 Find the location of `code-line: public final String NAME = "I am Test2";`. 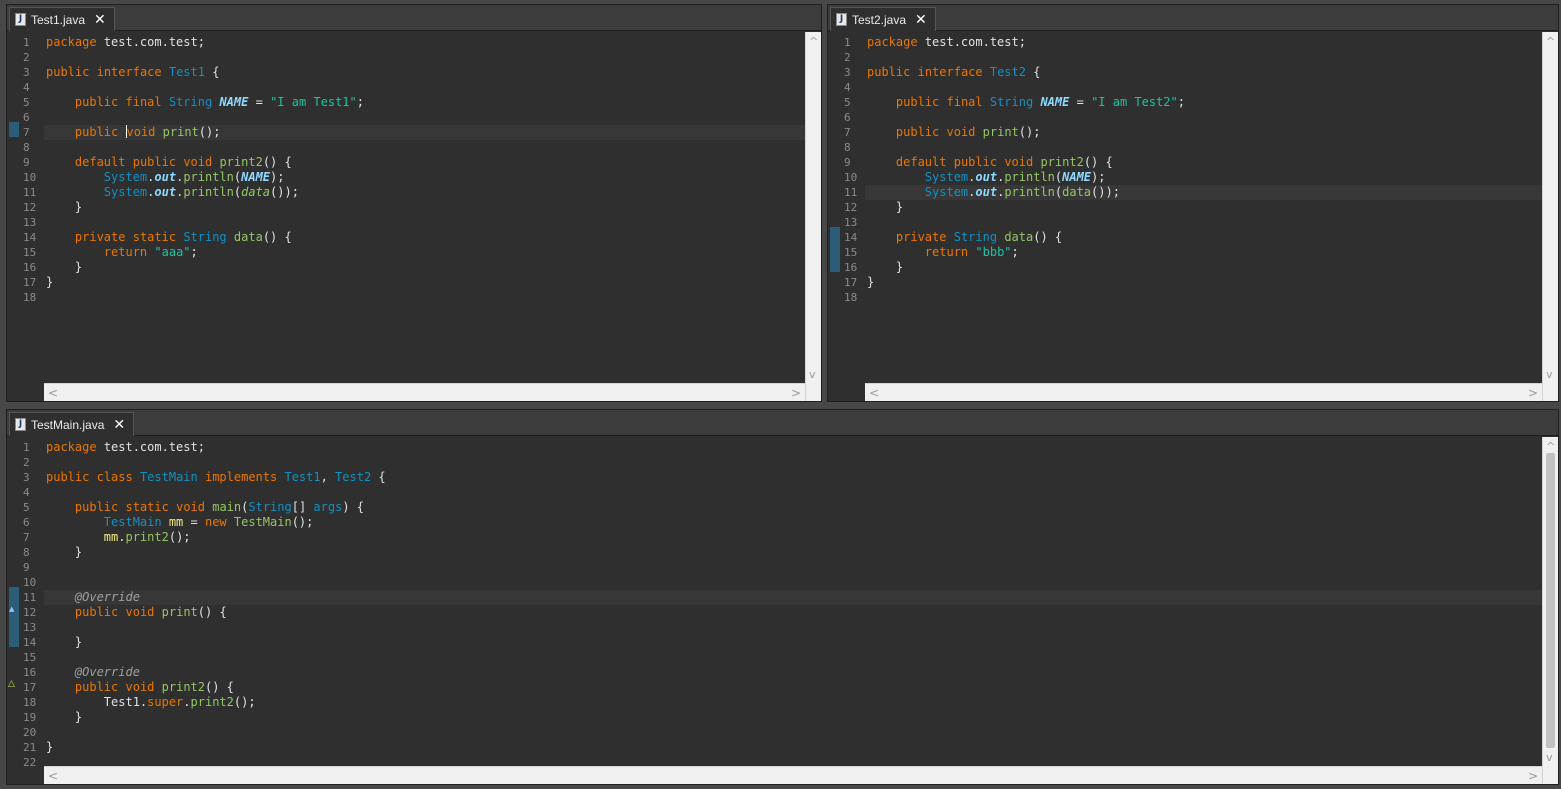

code-line: public final String NAME = "I am Test2"; is located at coordinates (1203, 102).